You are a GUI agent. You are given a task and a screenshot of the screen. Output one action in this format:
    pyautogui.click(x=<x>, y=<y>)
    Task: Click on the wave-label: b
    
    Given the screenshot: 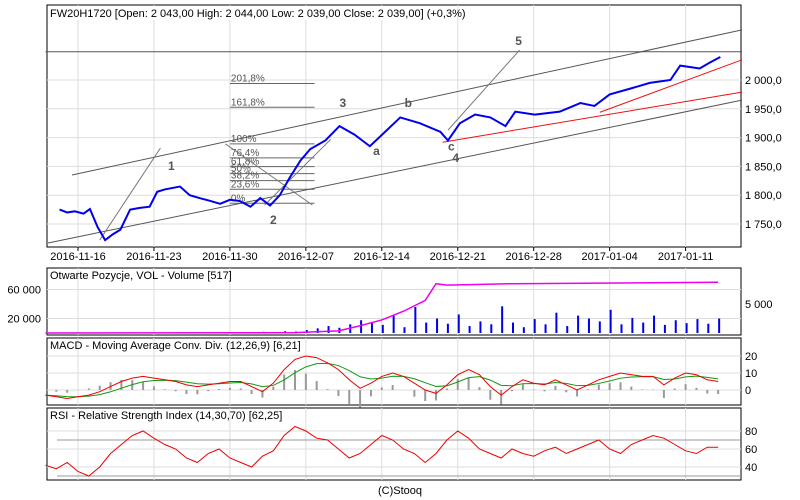 What is the action you would take?
    pyautogui.click(x=408, y=103)
    